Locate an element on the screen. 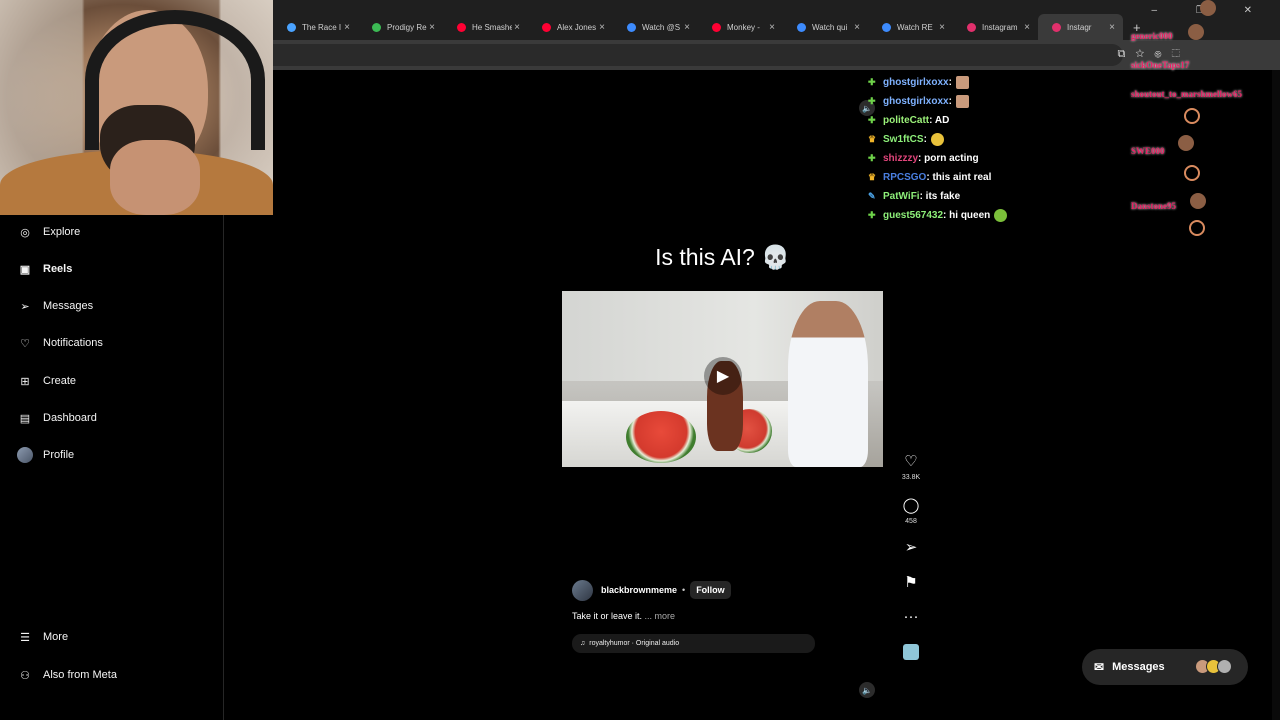 The image size is (1280, 720). comment-button: ◯ 458 is located at coordinates (911, 510).